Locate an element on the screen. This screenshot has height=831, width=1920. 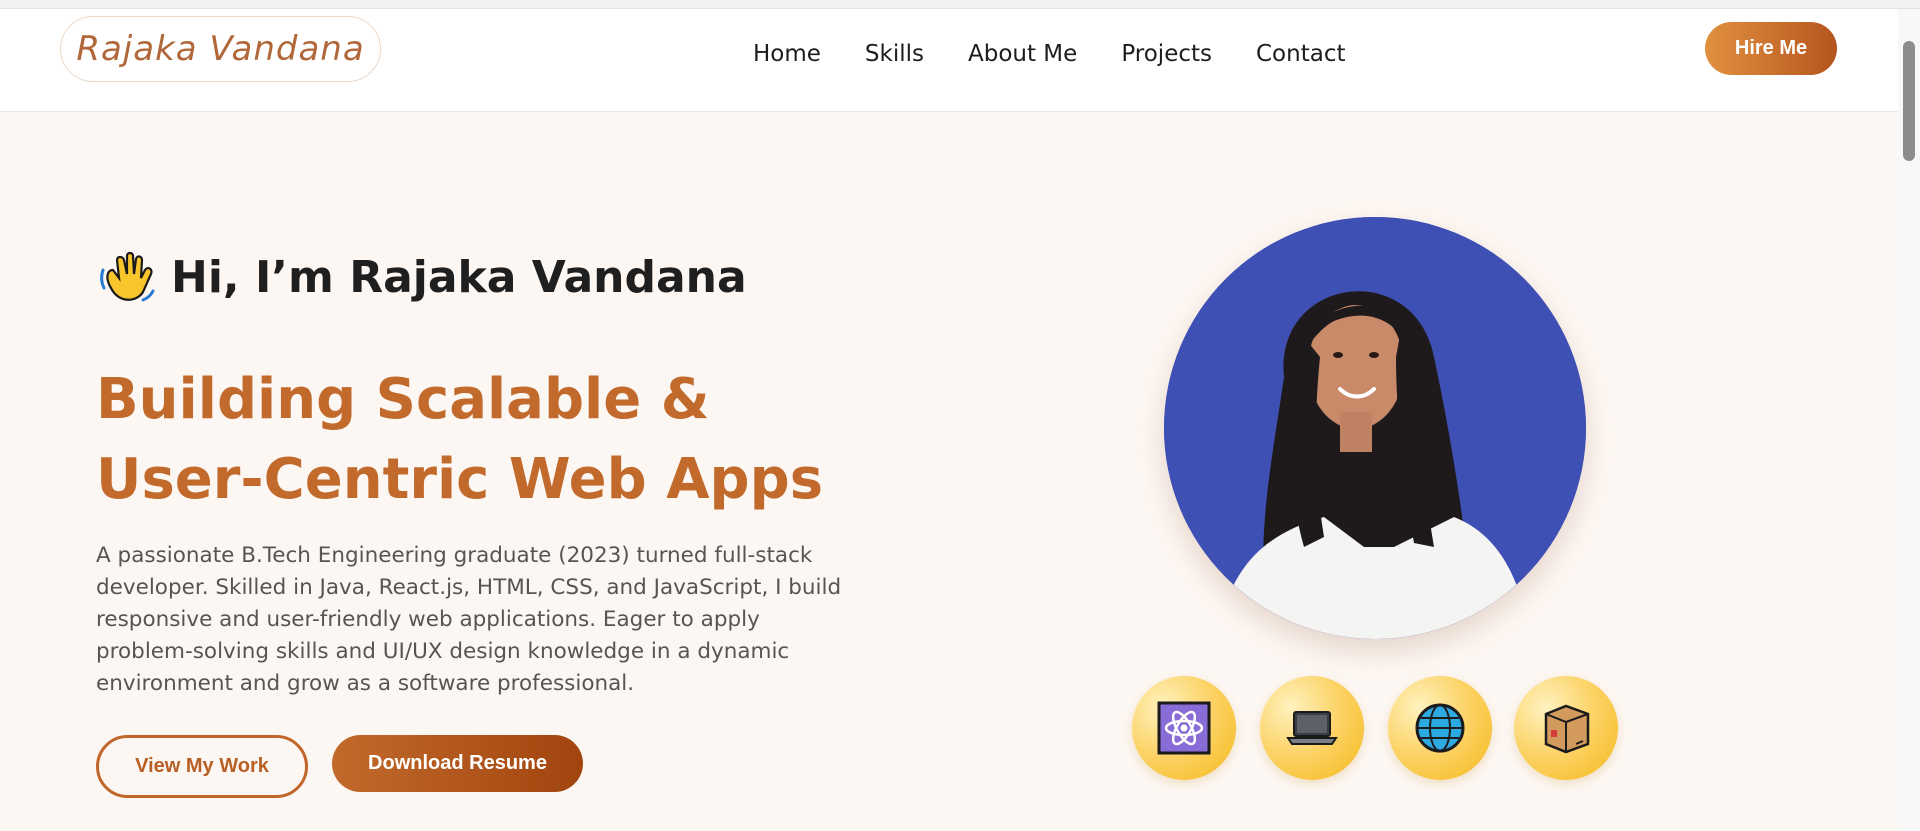
globe-icon is located at coordinates (1440, 728).